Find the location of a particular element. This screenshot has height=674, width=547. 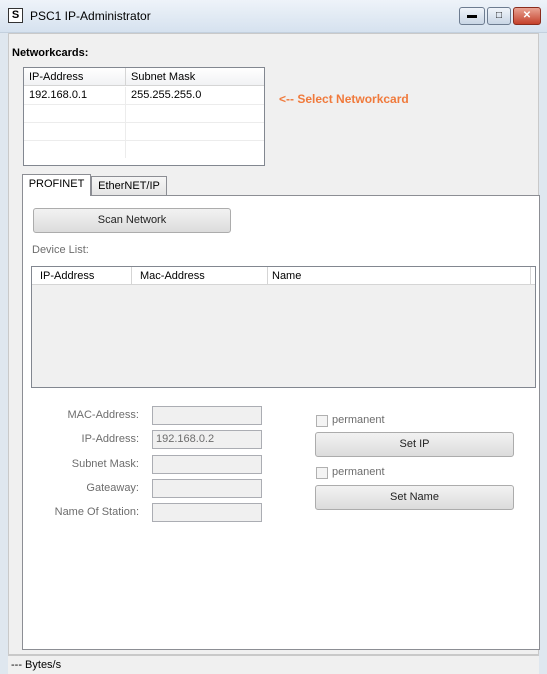

mac-address-label: MAC-Address: is located at coordinates (103, 415).